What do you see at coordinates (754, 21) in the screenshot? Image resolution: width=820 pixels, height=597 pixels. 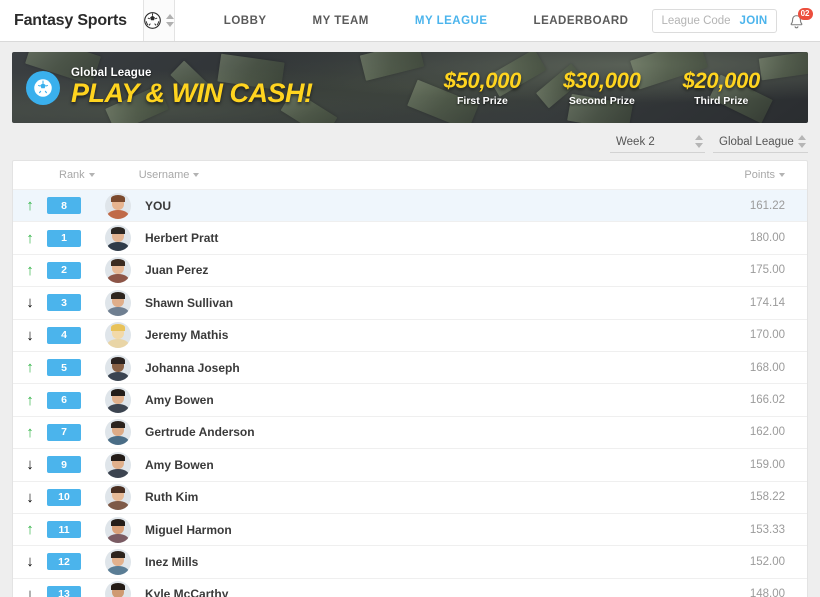 I see `join-button: JOIN` at bounding box center [754, 21].